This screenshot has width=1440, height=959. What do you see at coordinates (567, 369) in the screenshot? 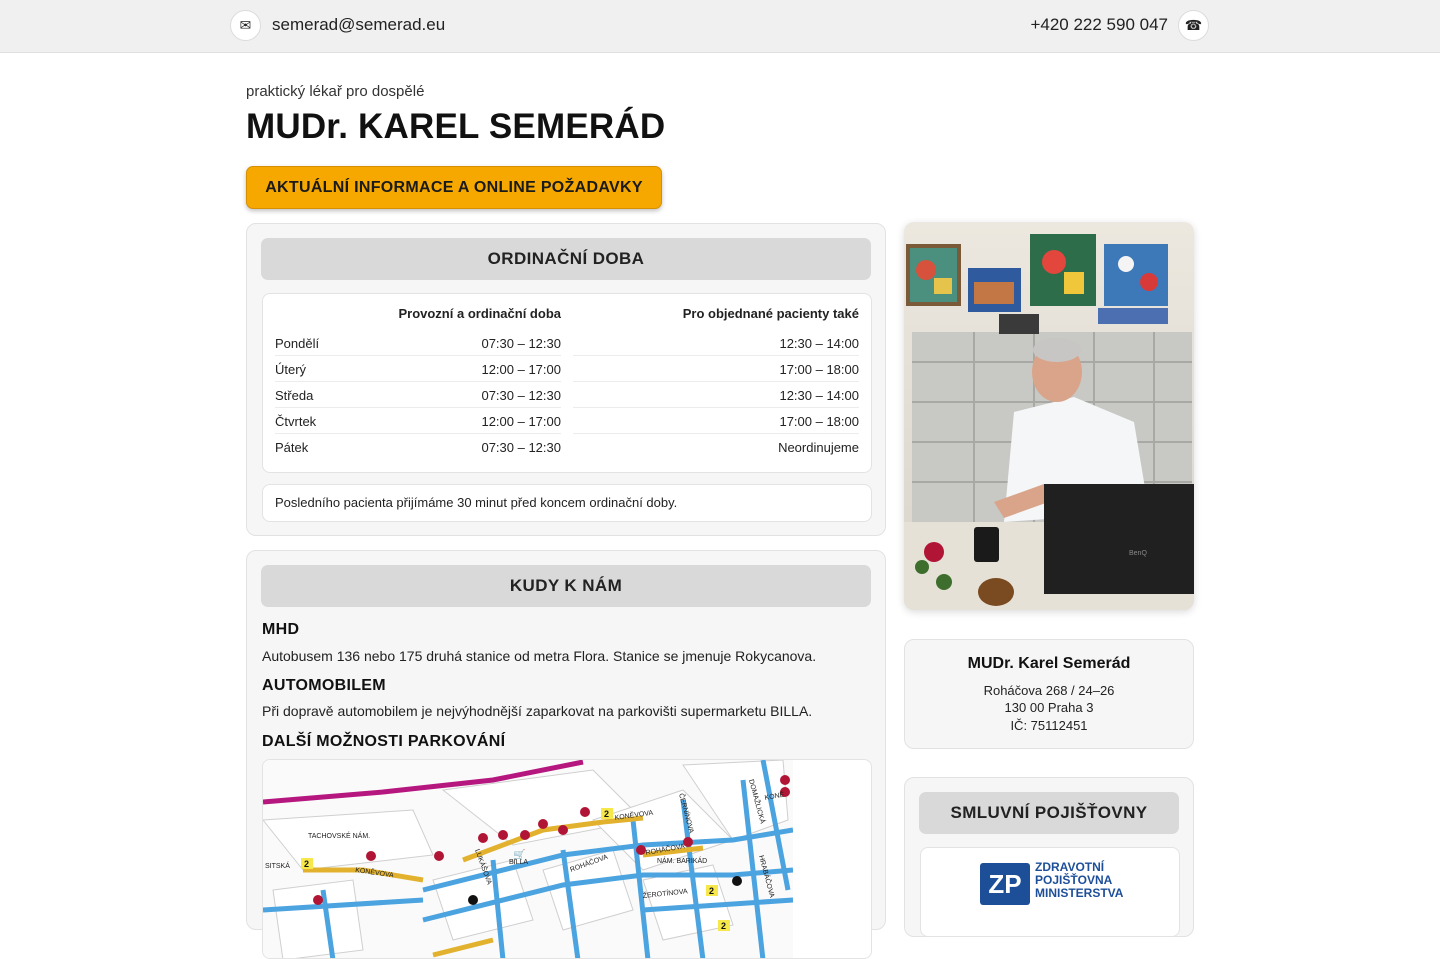
I see `table-row: Úterý 12:00 – 17:00 17:00 – 18:00` at bounding box center [567, 369].